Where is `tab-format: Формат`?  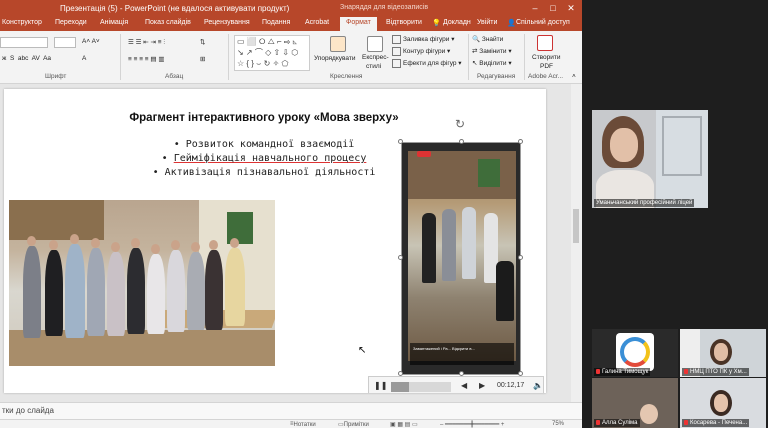
tab-format: Формат is located at coordinates (358, 24).